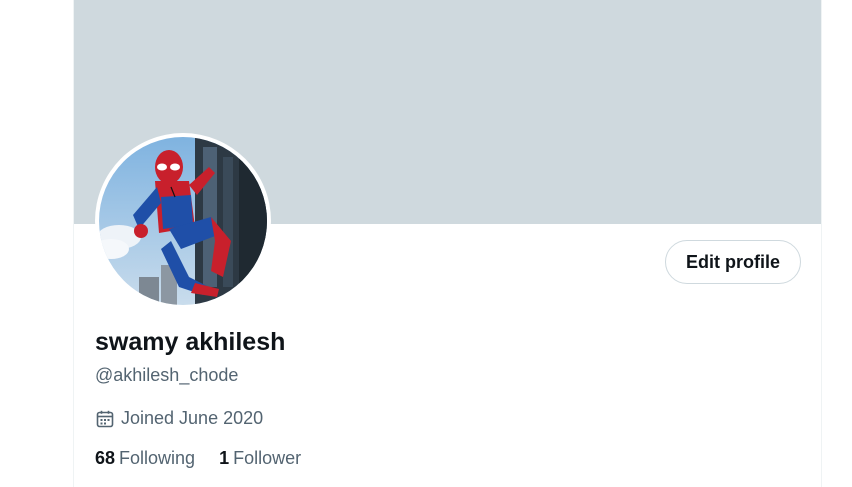  Describe the element at coordinates (198, 458) in the screenshot. I see `profile-stats: 68 Following 1 Follower` at that location.